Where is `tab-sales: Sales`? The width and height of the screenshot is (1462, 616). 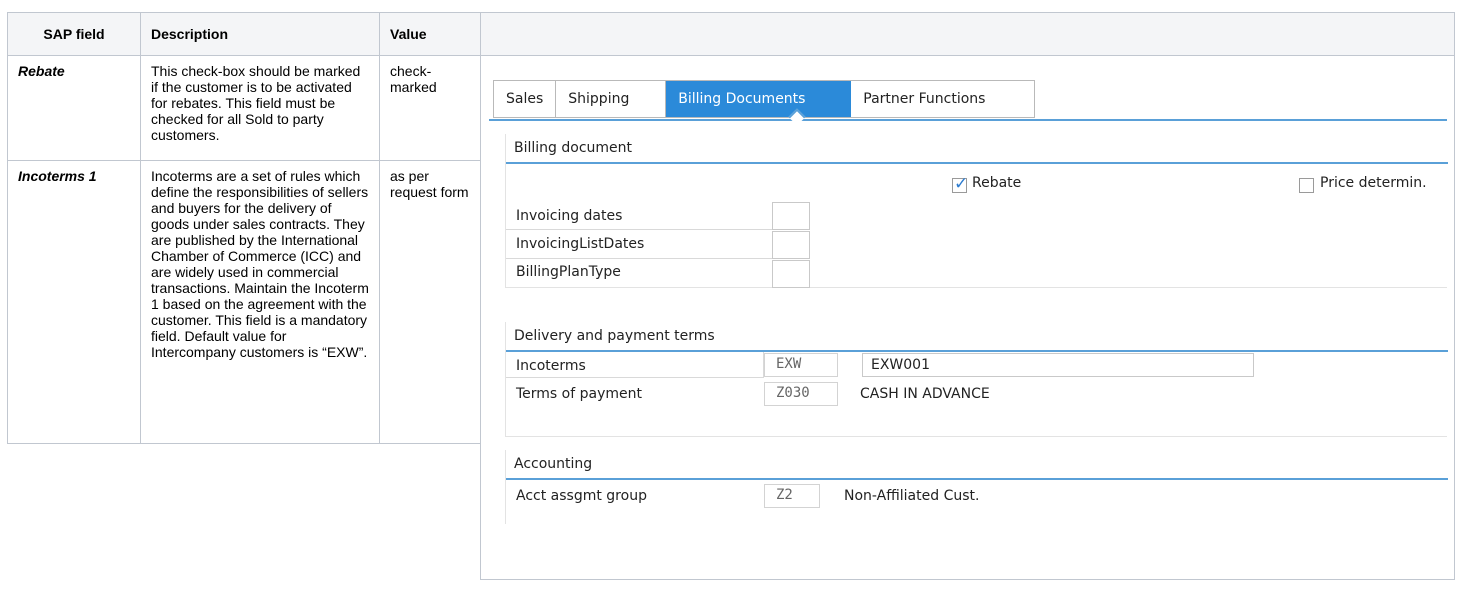
tab-sales: Sales is located at coordinates (525, 99).